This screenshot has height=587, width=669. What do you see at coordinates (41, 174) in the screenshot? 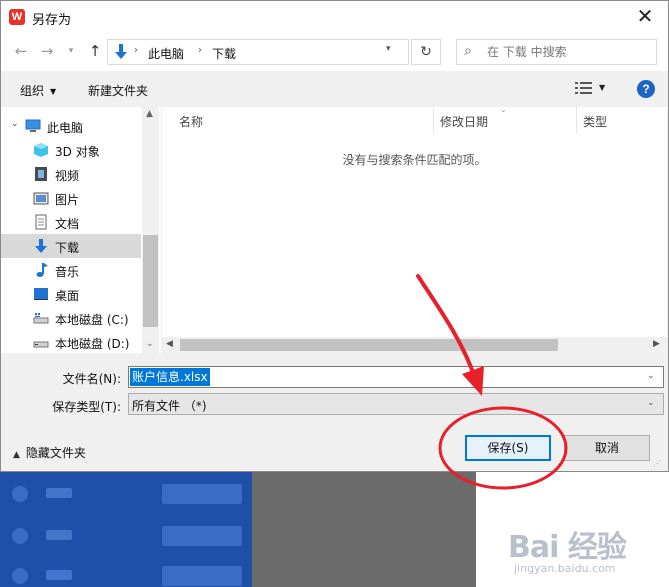
I see `video-icon` at bounding box center [41, 174].